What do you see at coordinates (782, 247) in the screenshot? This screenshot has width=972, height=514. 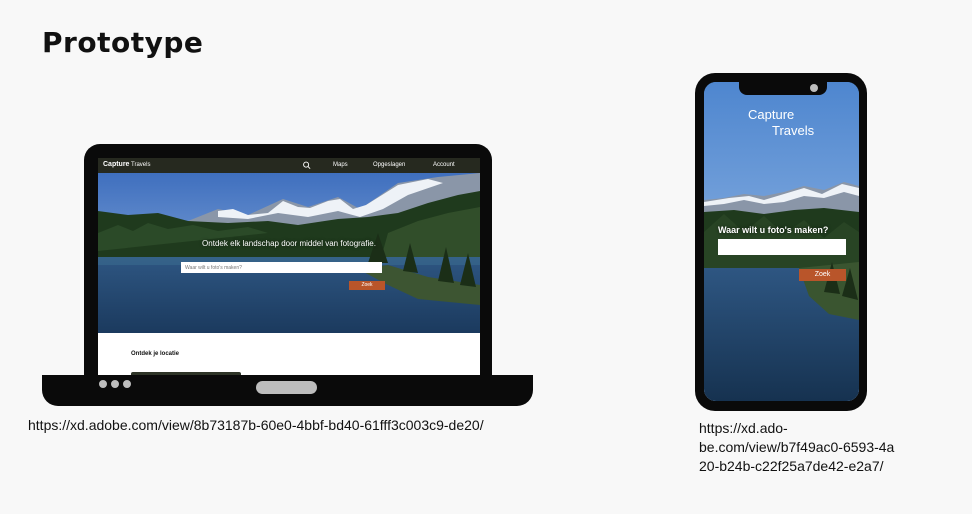 I see `mobile-search-input` at bounding box center [782, 247].